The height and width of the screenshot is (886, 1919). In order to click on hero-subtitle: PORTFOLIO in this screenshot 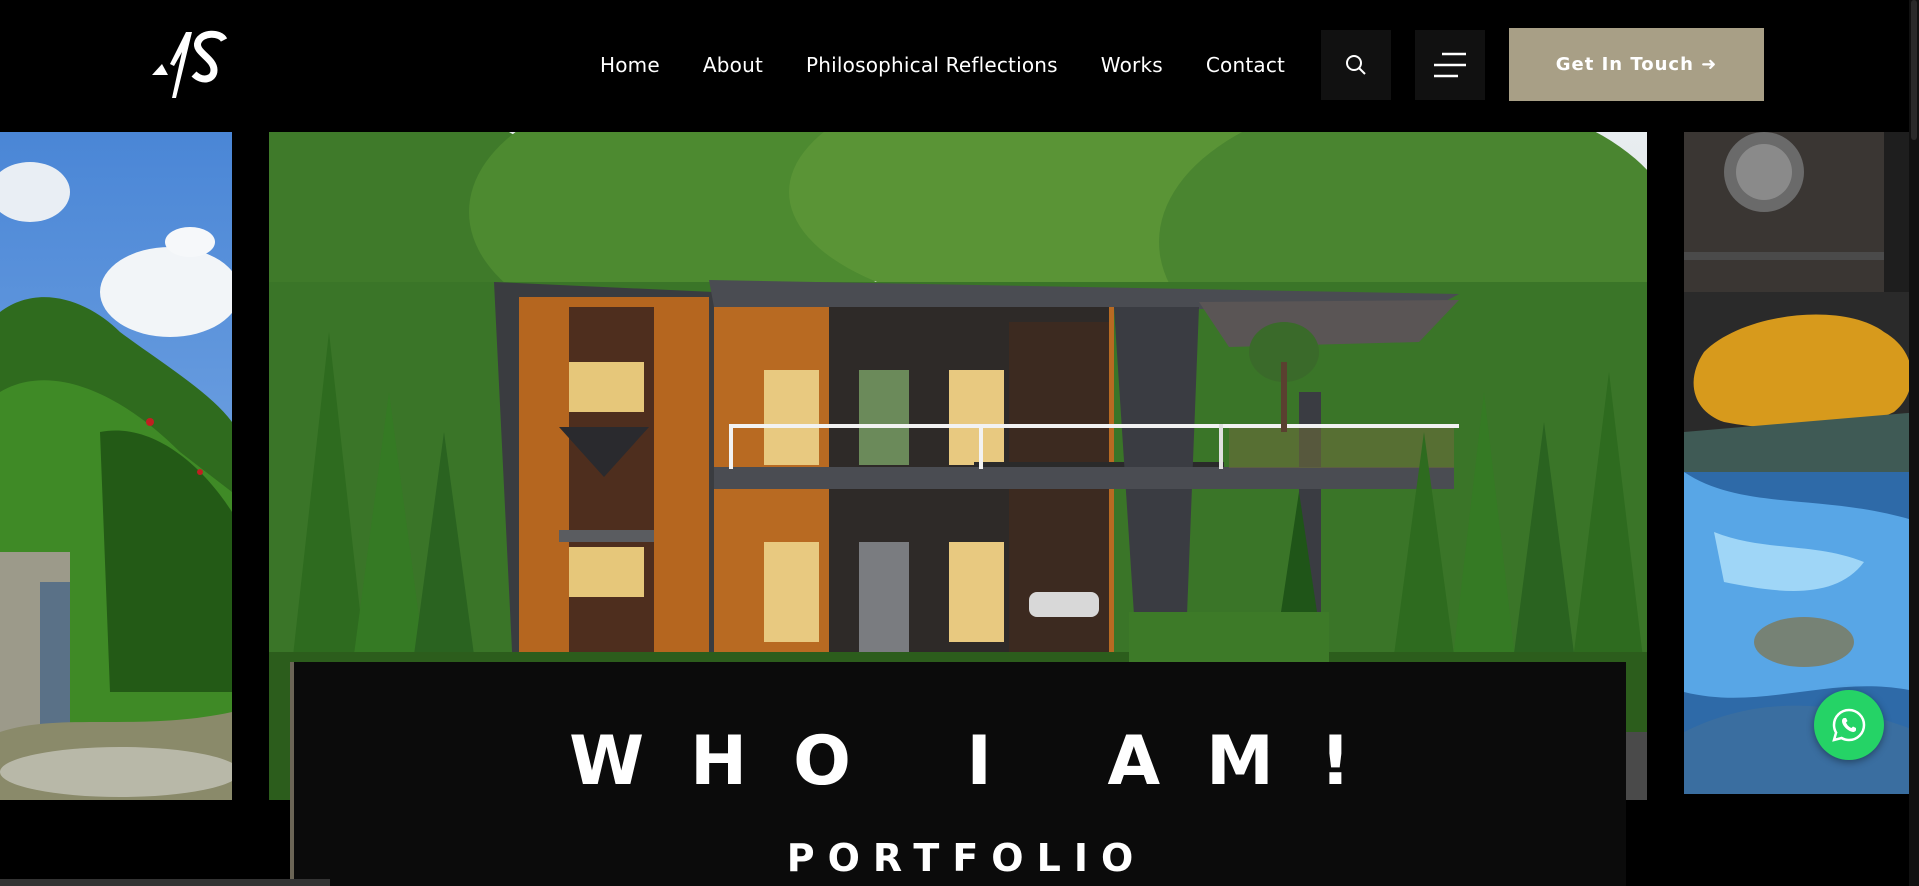, I will do `click(966, 858)`.